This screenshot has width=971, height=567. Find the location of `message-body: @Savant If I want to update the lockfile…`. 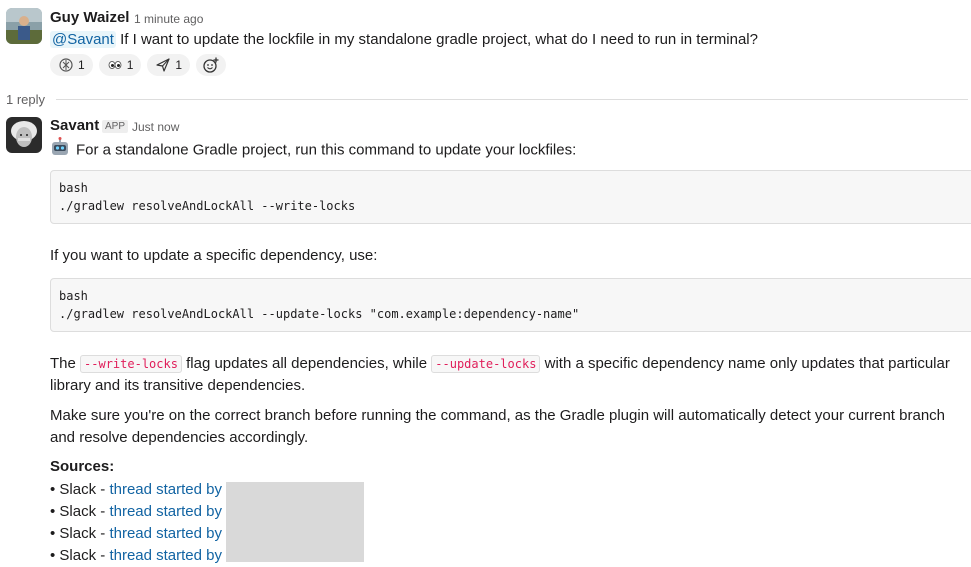

message-body: @Savant If I want to update the lockfile… is located at coordinates (500, 40).